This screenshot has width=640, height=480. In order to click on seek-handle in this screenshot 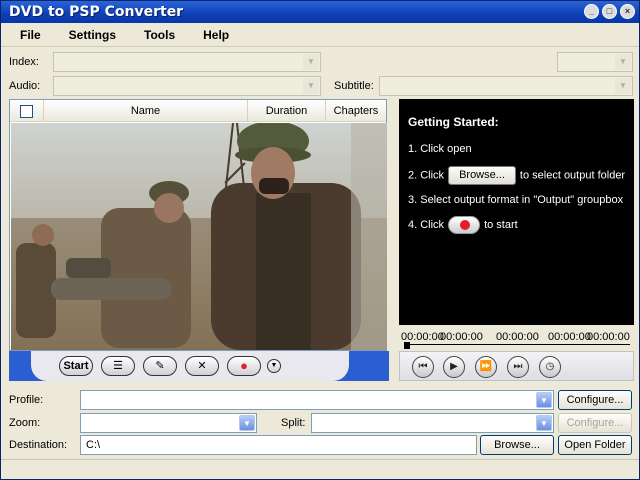, I will do `click(407, 345)`.